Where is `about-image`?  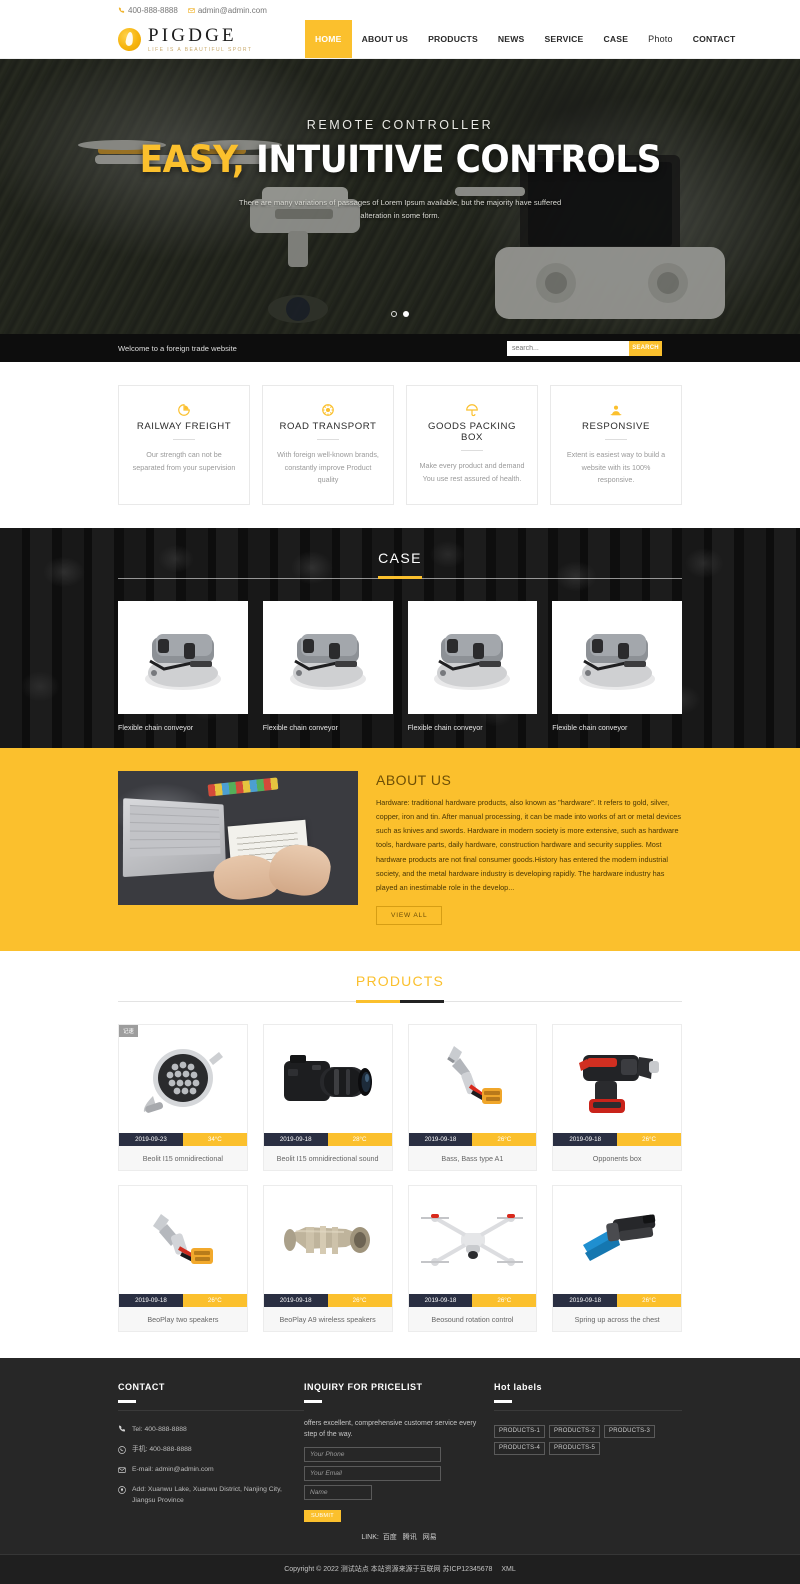
about-image is located at coordinates (238, 837).